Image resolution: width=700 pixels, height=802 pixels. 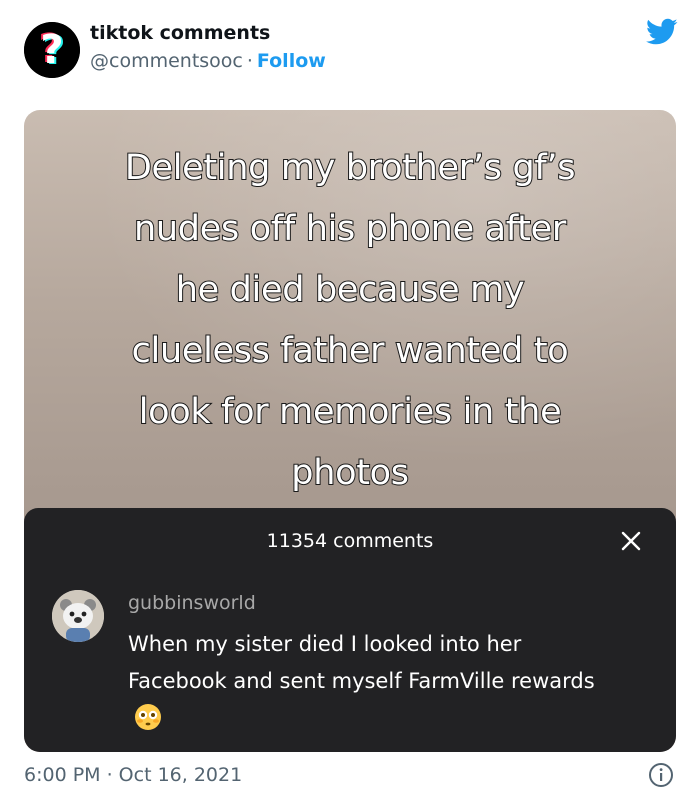 What do you see at coordinates (350, 290) in the screenshot?
I see `caption-line: he died because my` at bounding box center [350, 290].